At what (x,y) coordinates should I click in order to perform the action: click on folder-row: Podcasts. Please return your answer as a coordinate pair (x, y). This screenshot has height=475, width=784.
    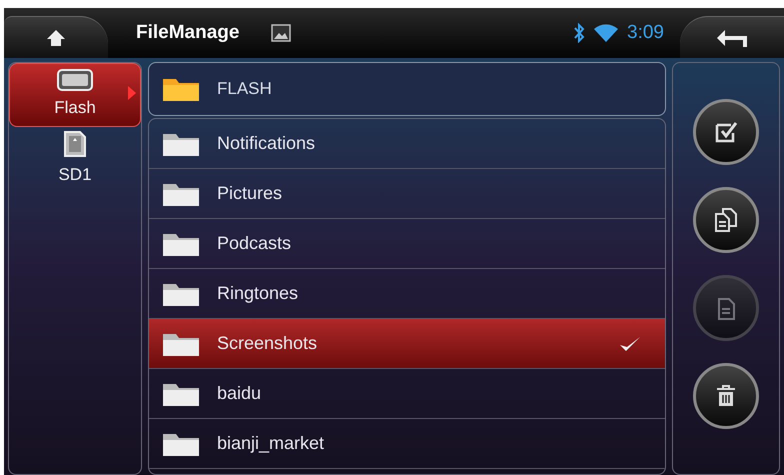
    Looking at the image, I should click on (407, 244).